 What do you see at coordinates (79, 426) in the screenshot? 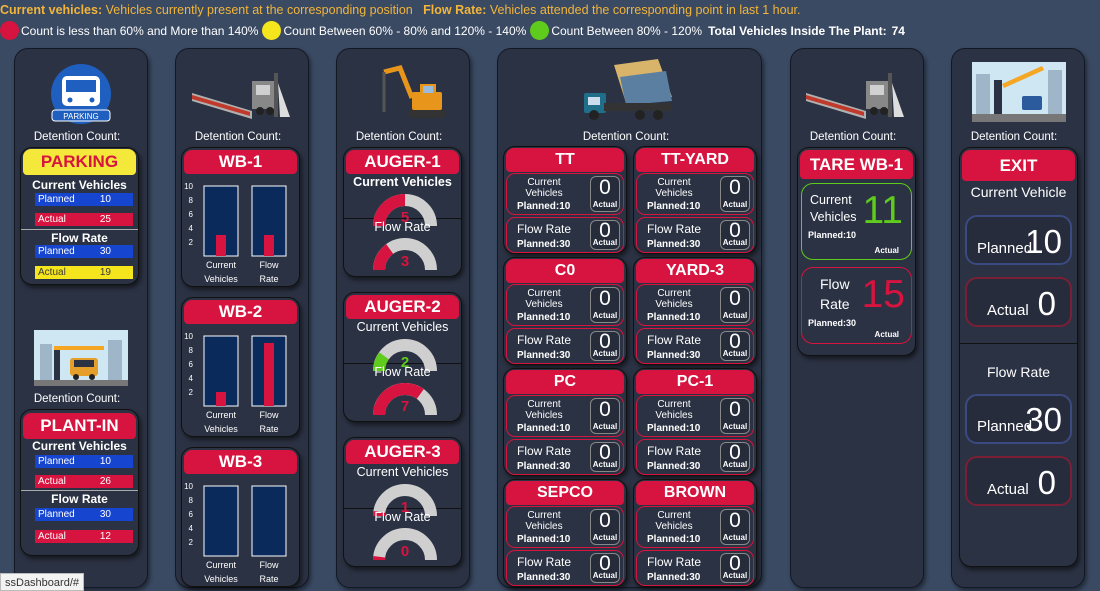
I see `plantin-title: PLANT-IN` at bounding box center [79, 426].